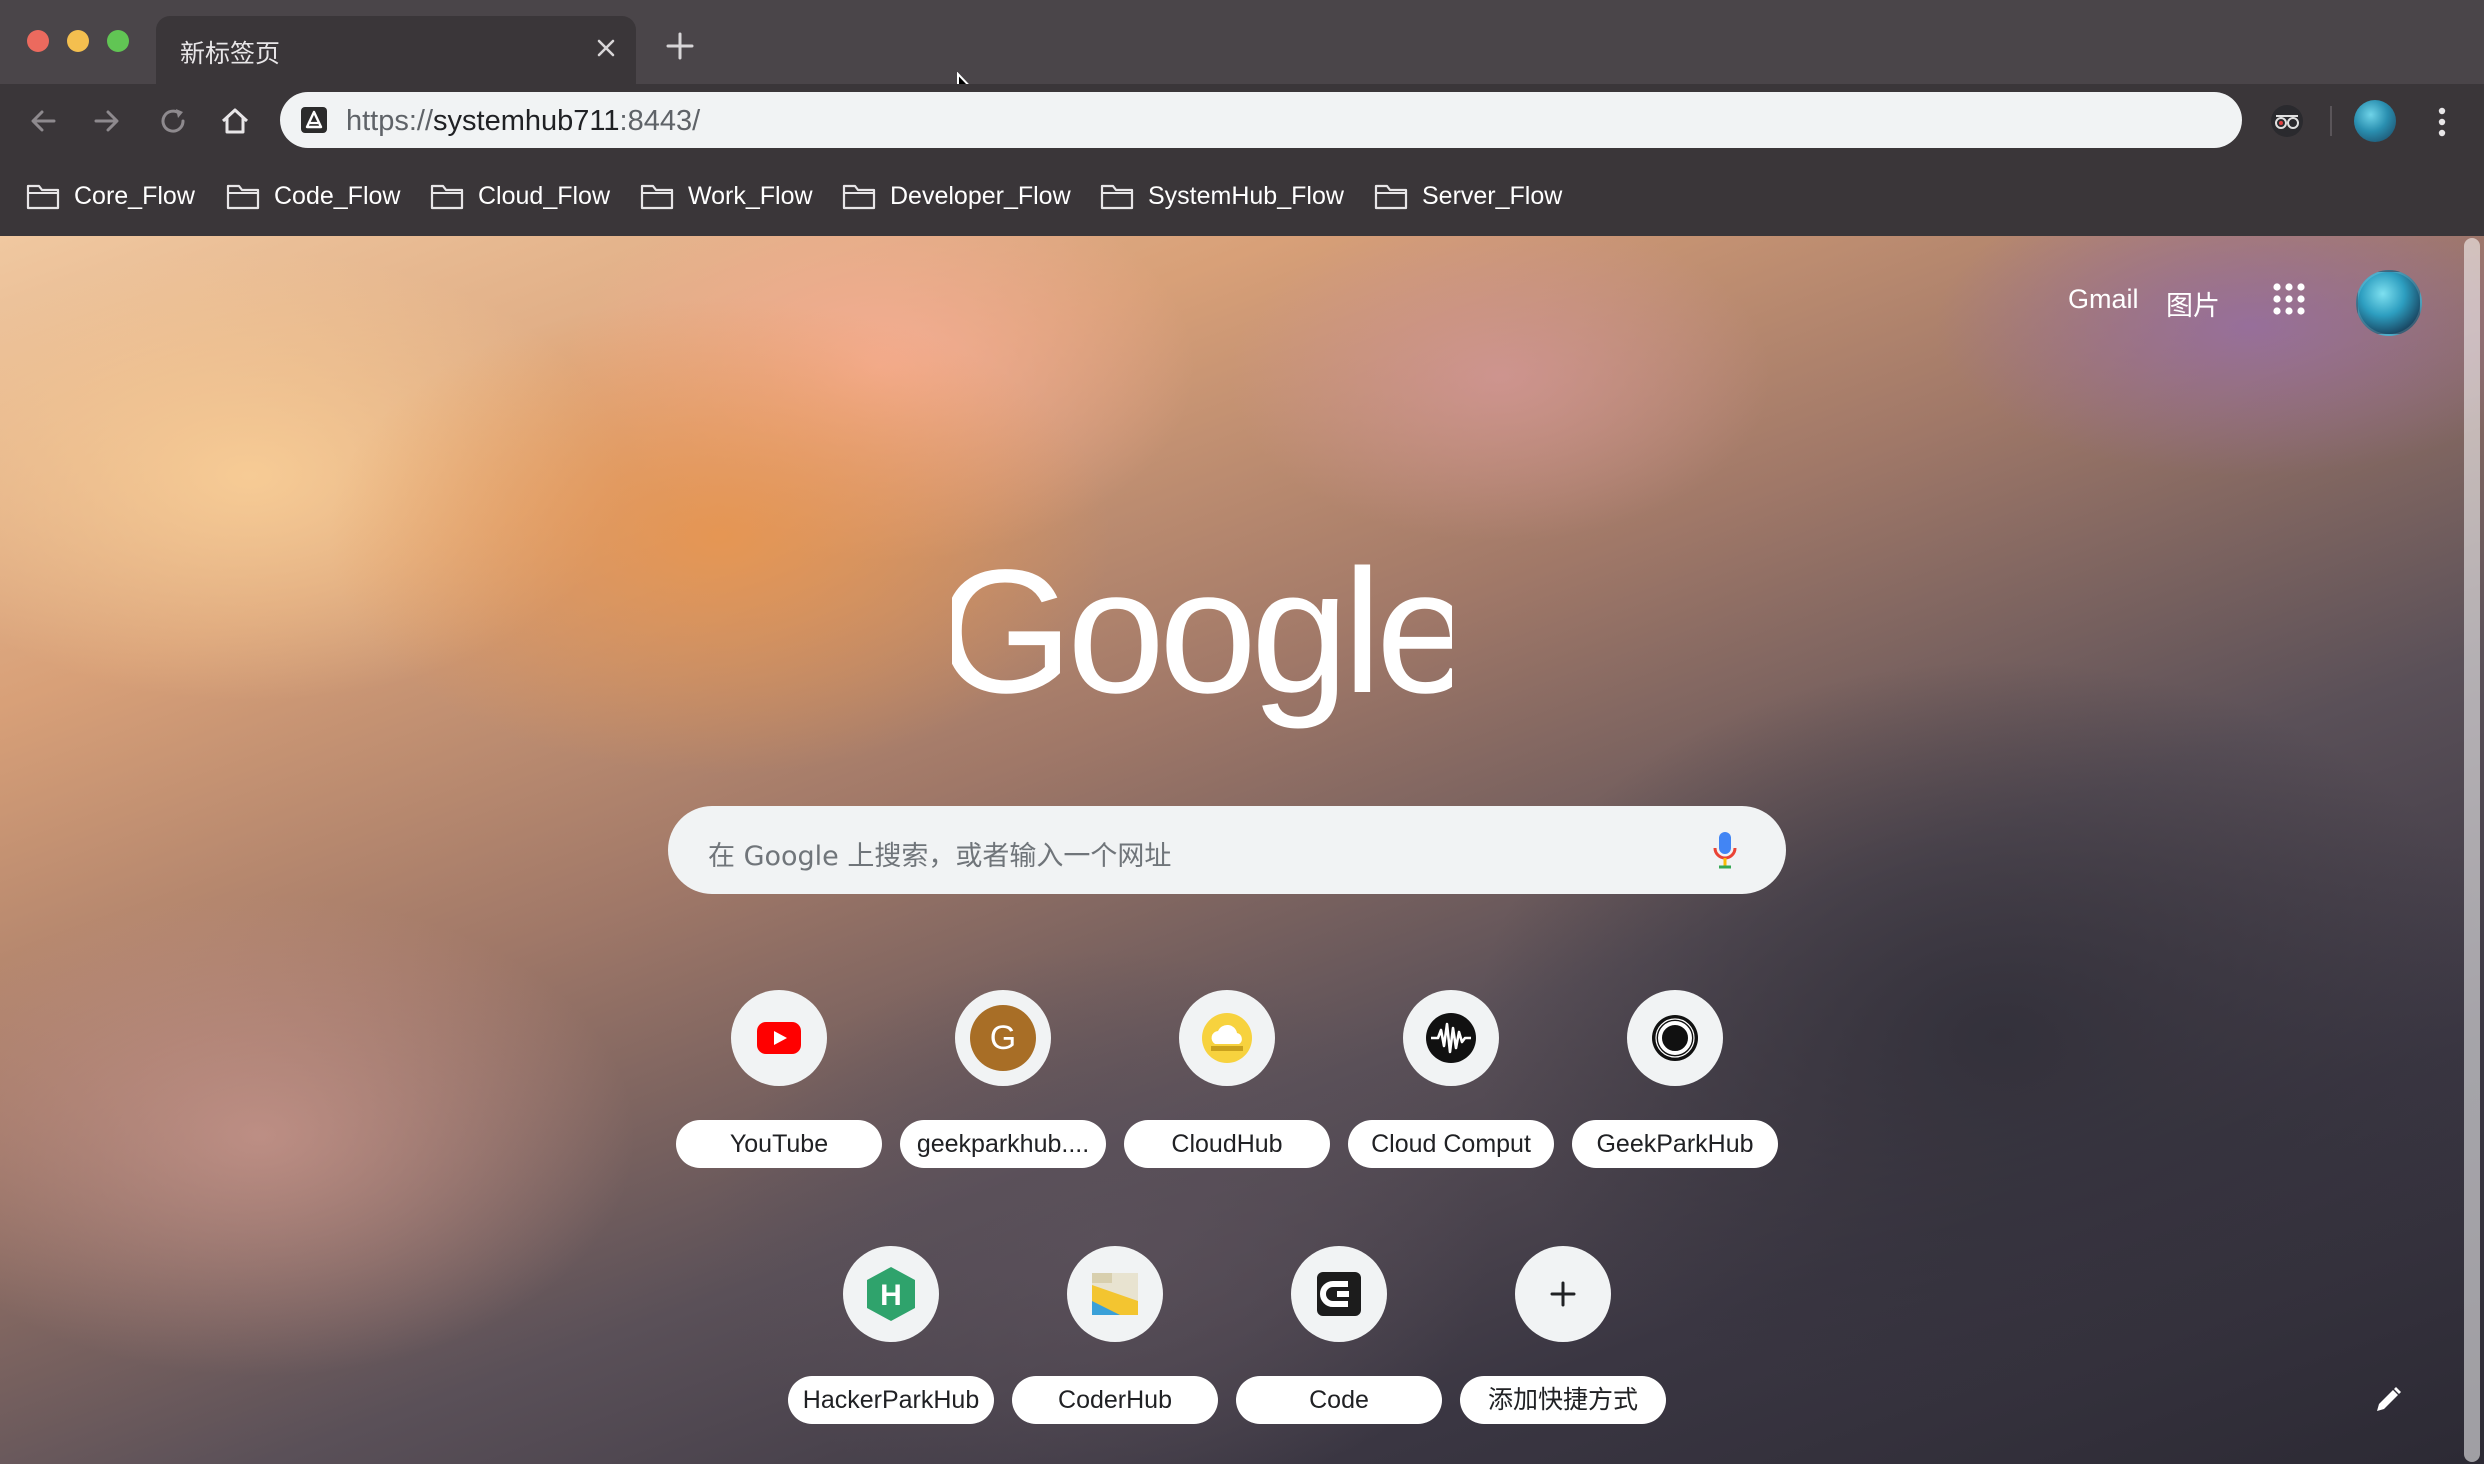 The width and height of the screenshot is (2484, 1464). I want to click on minimize-window-button, so click(78, 41).